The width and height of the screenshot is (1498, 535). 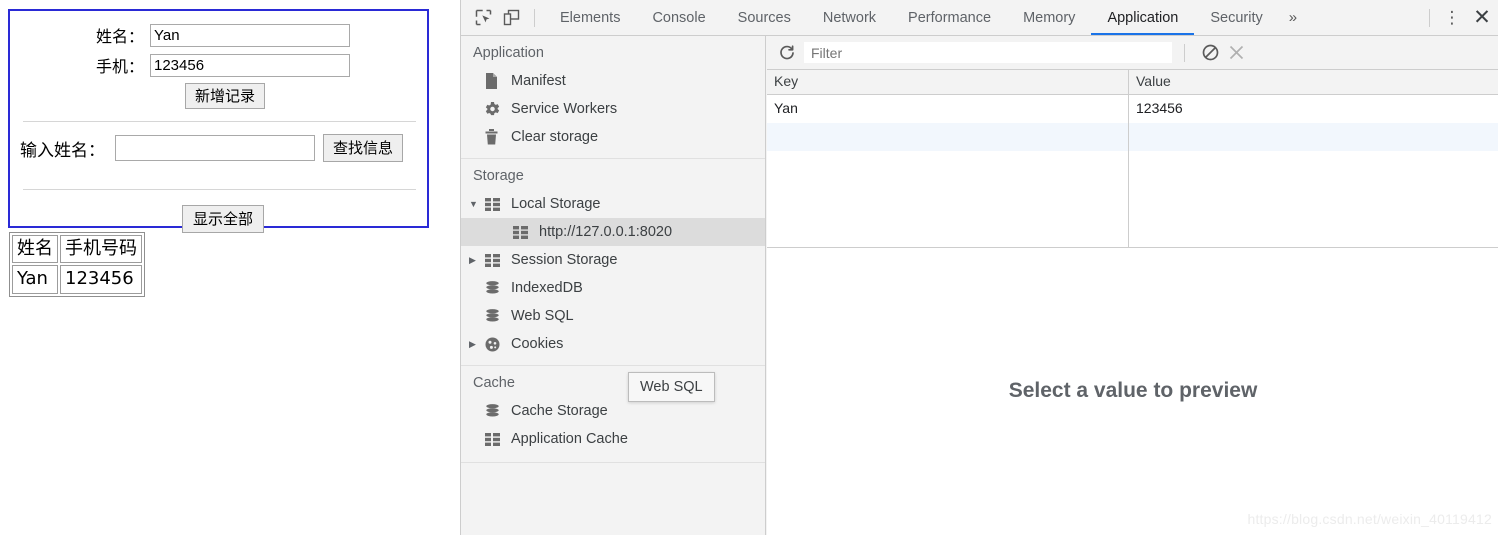 I want to click on toolbar-divider, so click(x=534, y=17).